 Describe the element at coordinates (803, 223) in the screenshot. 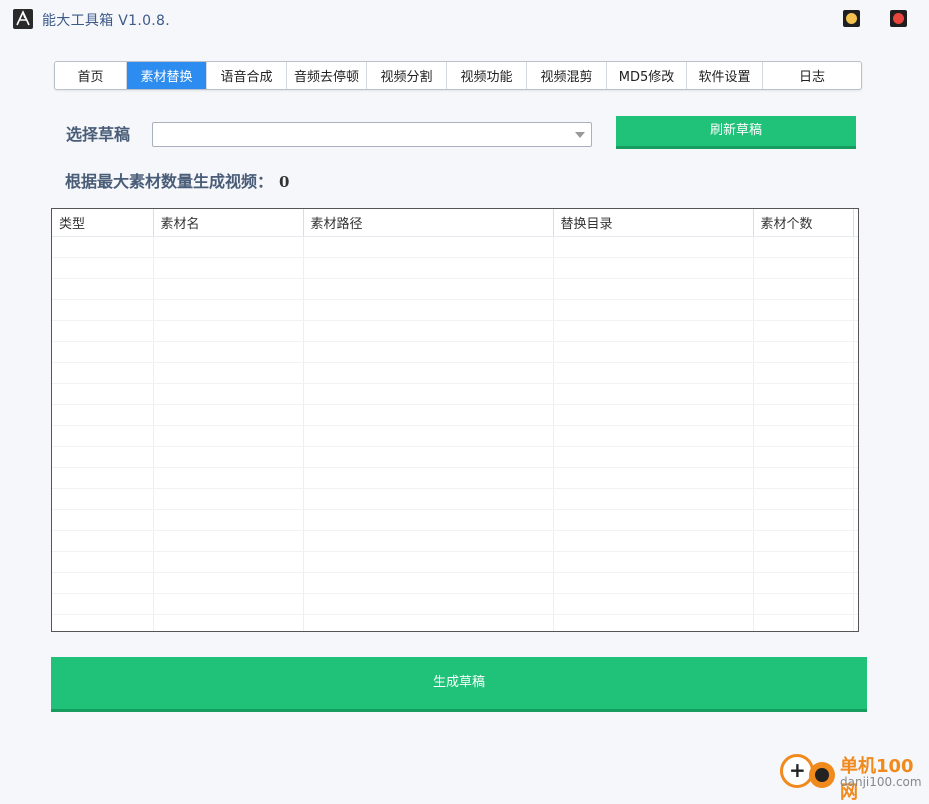

I see `column-header-material-count: 素材个数` at that location.